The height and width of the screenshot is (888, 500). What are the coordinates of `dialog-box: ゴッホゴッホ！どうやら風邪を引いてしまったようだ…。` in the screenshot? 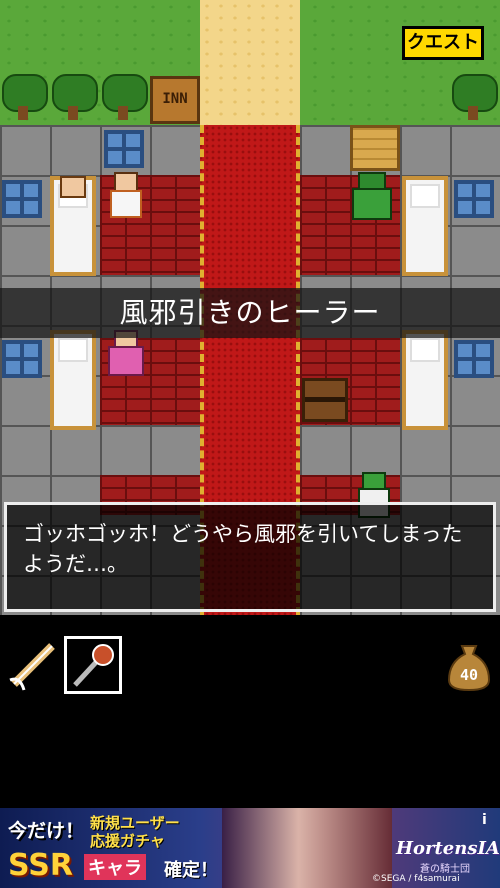 It's located at (250, 557).